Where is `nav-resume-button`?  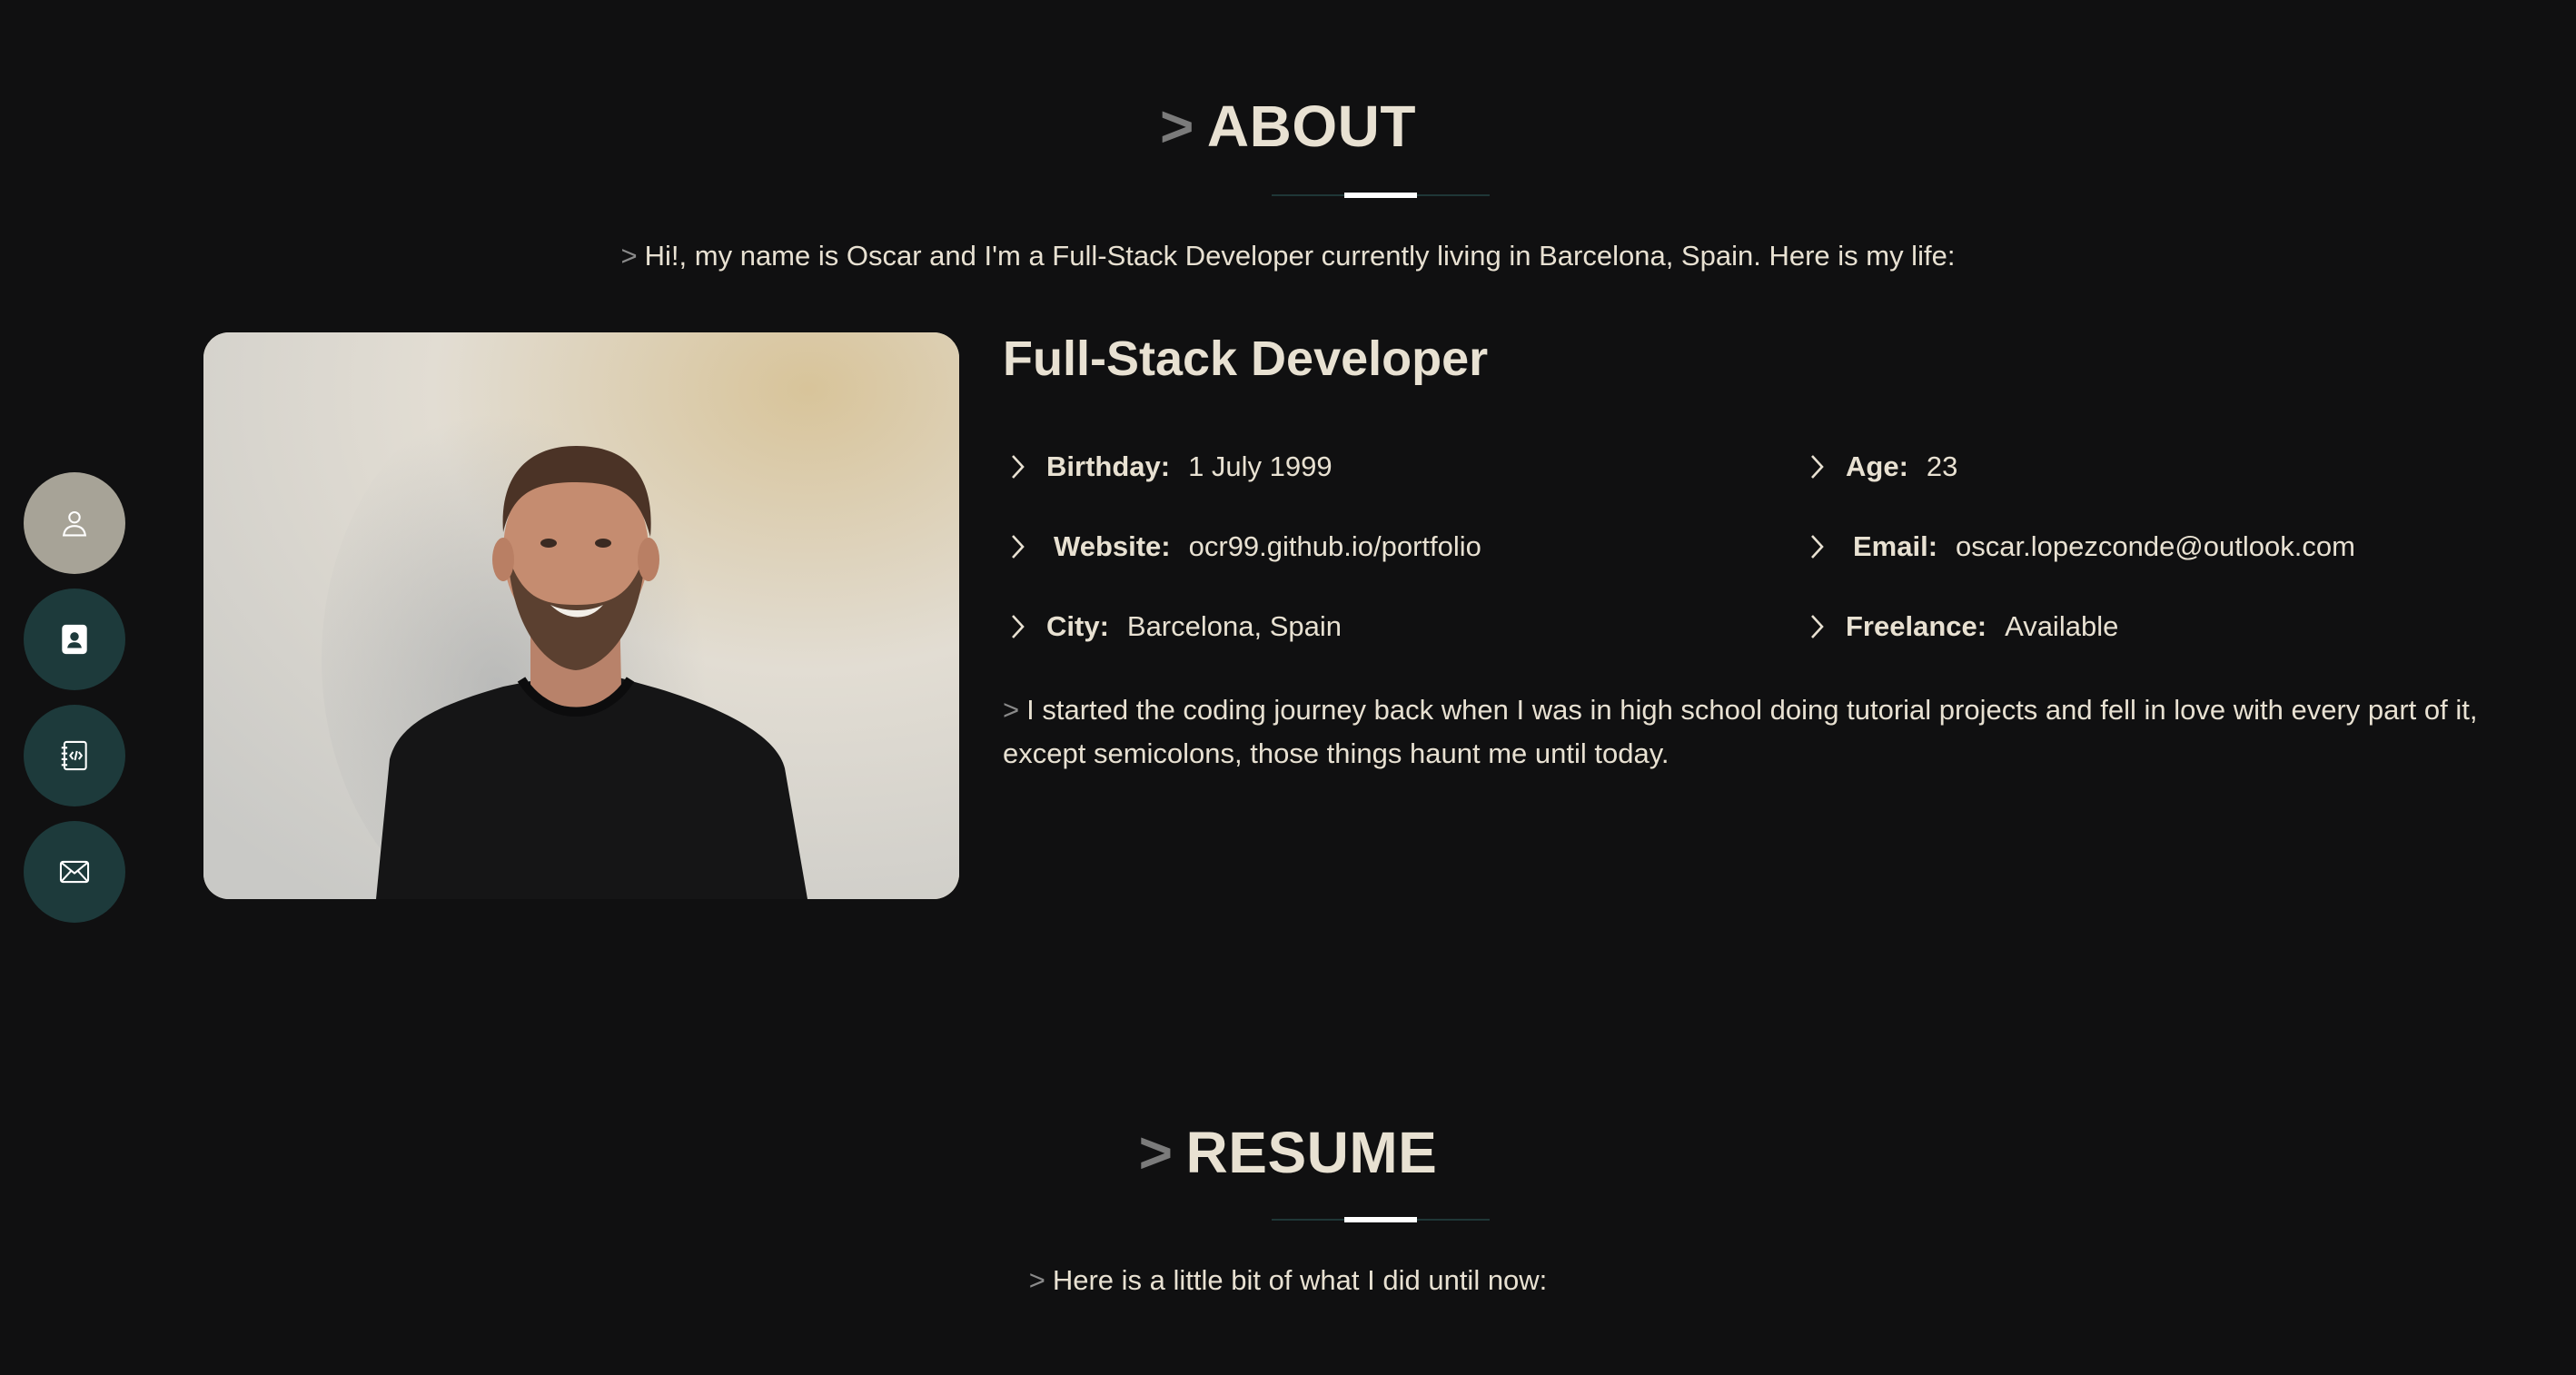 nav-resume-button is located at coordinates (74, 639).